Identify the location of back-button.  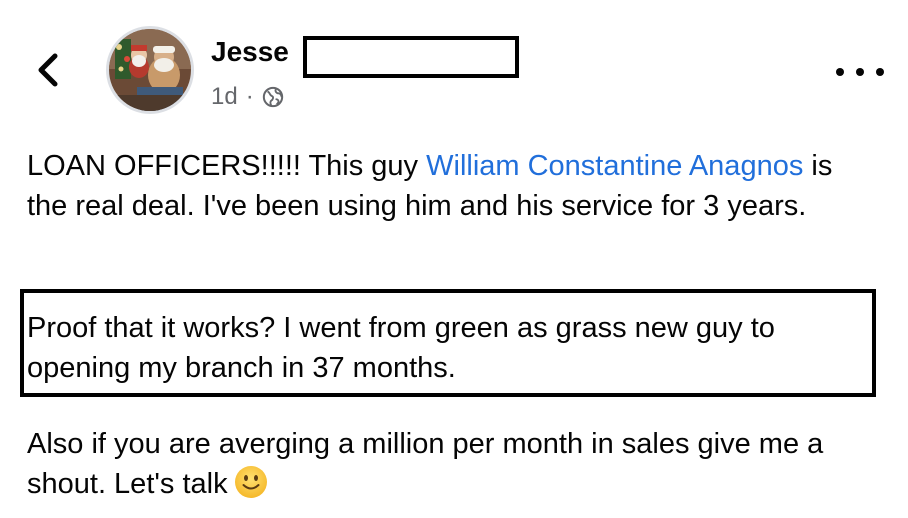
(50, 70).